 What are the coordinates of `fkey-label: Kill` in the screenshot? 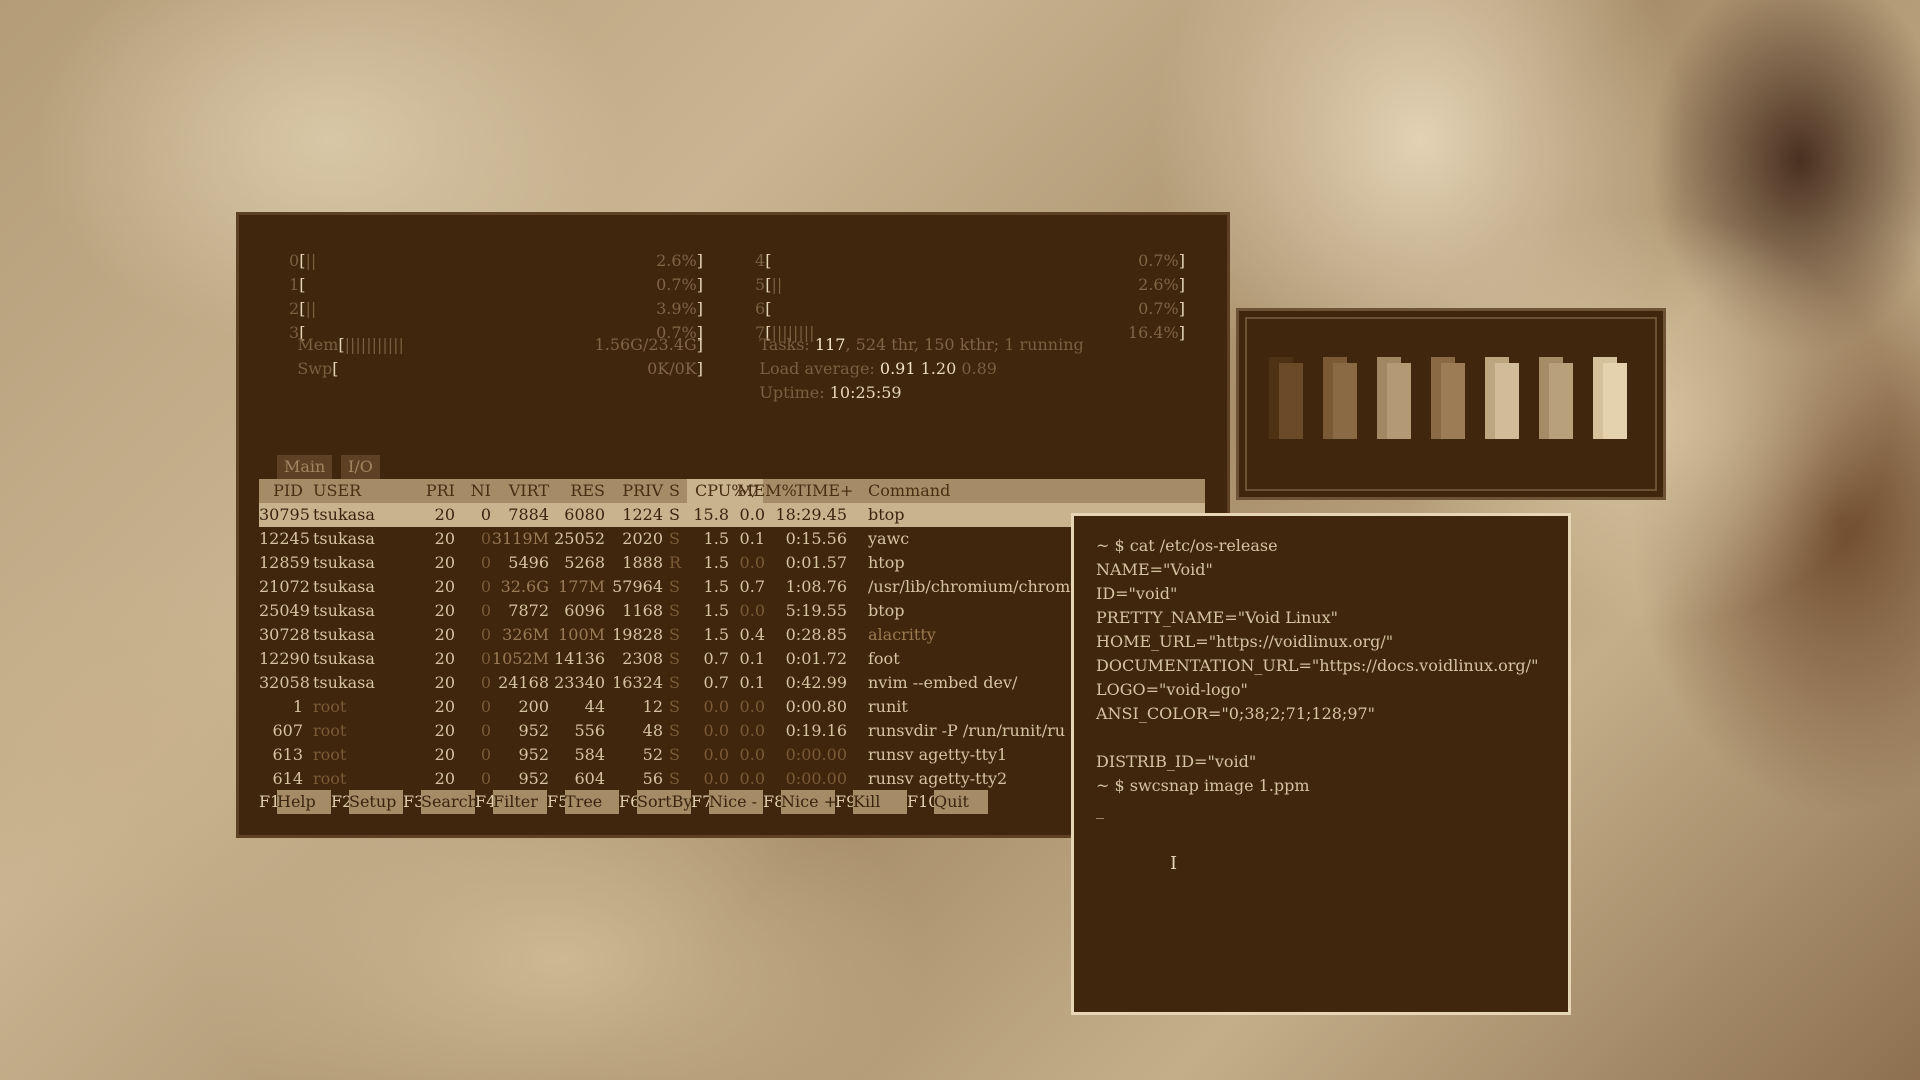 It's located at (880, 802).